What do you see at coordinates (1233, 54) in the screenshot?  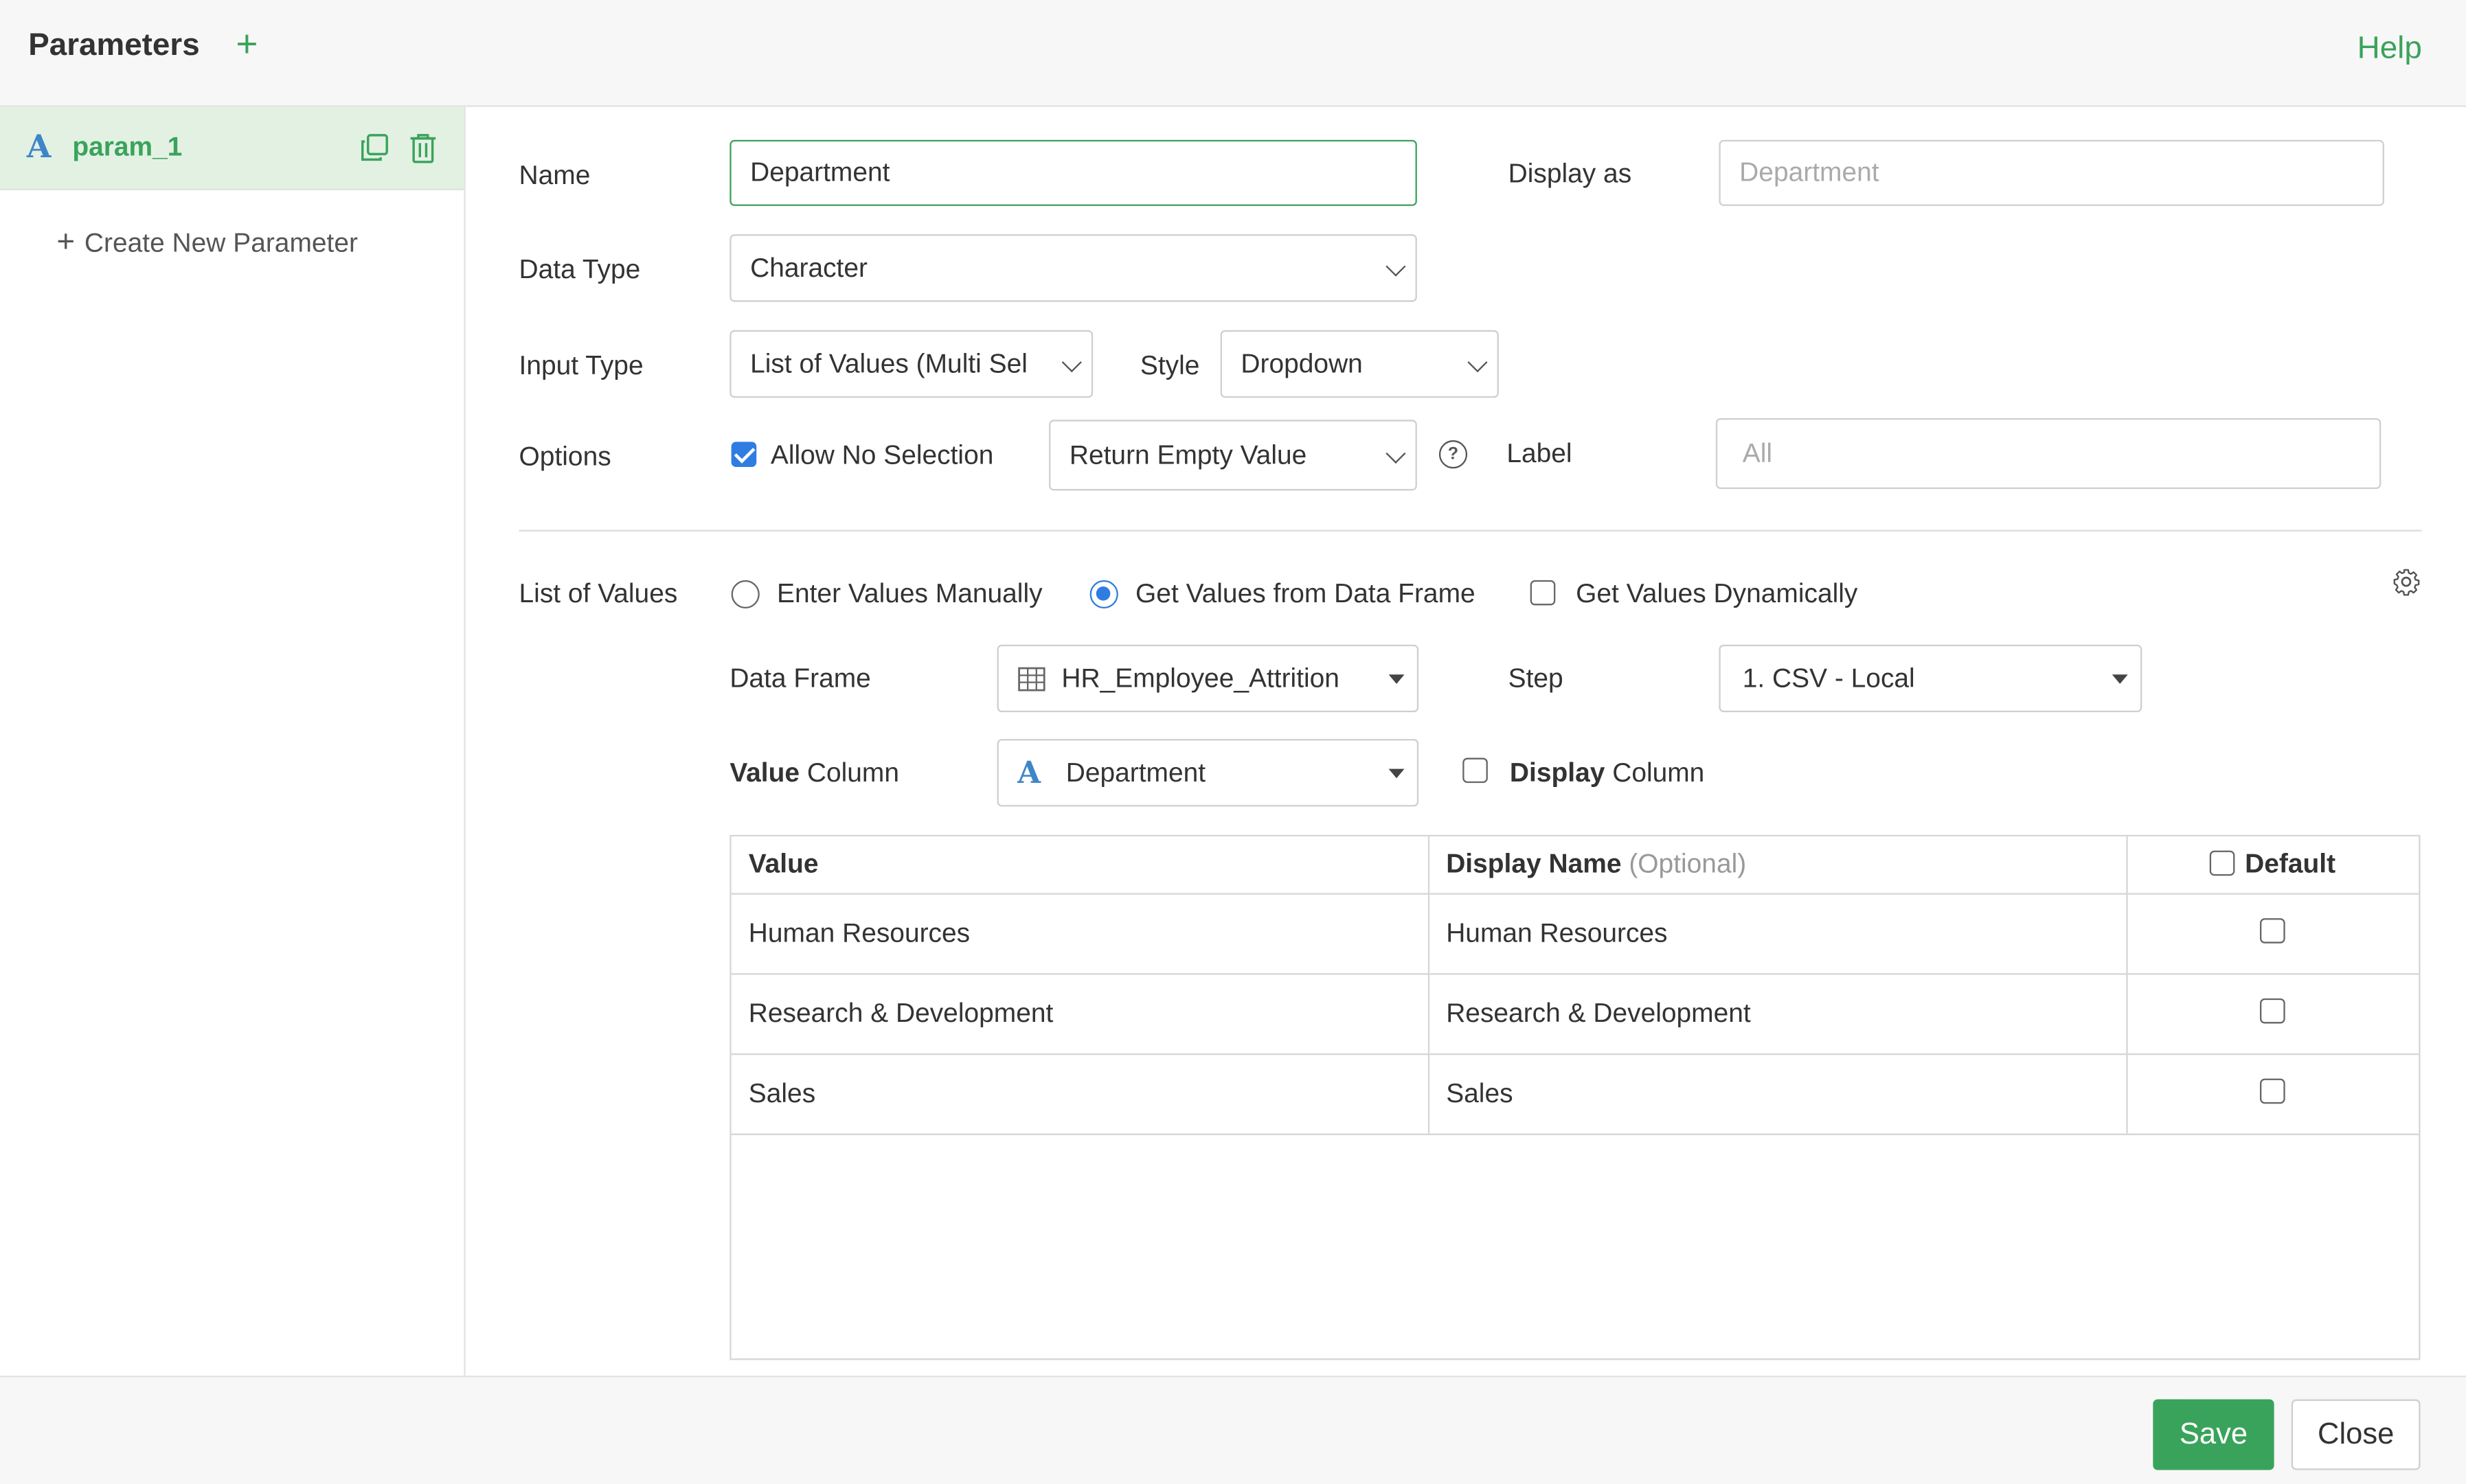 I see `dialog-header: Parameters + Help` at bounding box center [1233, 54].